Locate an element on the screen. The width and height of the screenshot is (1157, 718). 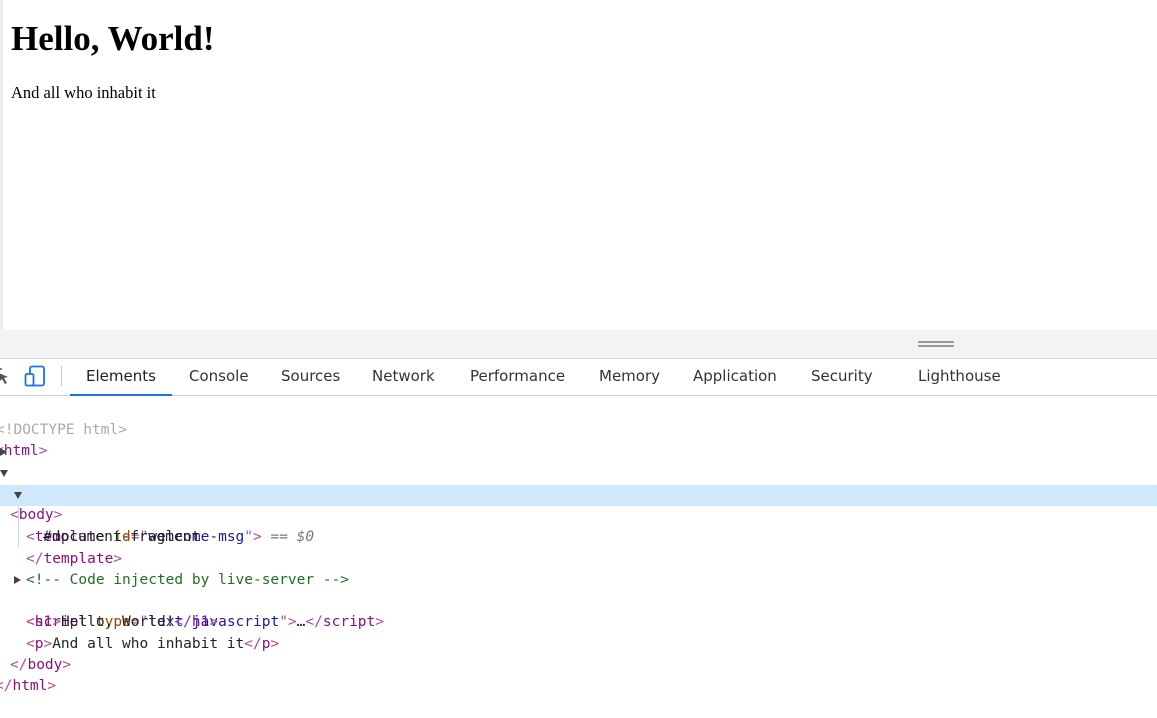
dom-node-html-close: </html> is located at coordinates (578, 674).